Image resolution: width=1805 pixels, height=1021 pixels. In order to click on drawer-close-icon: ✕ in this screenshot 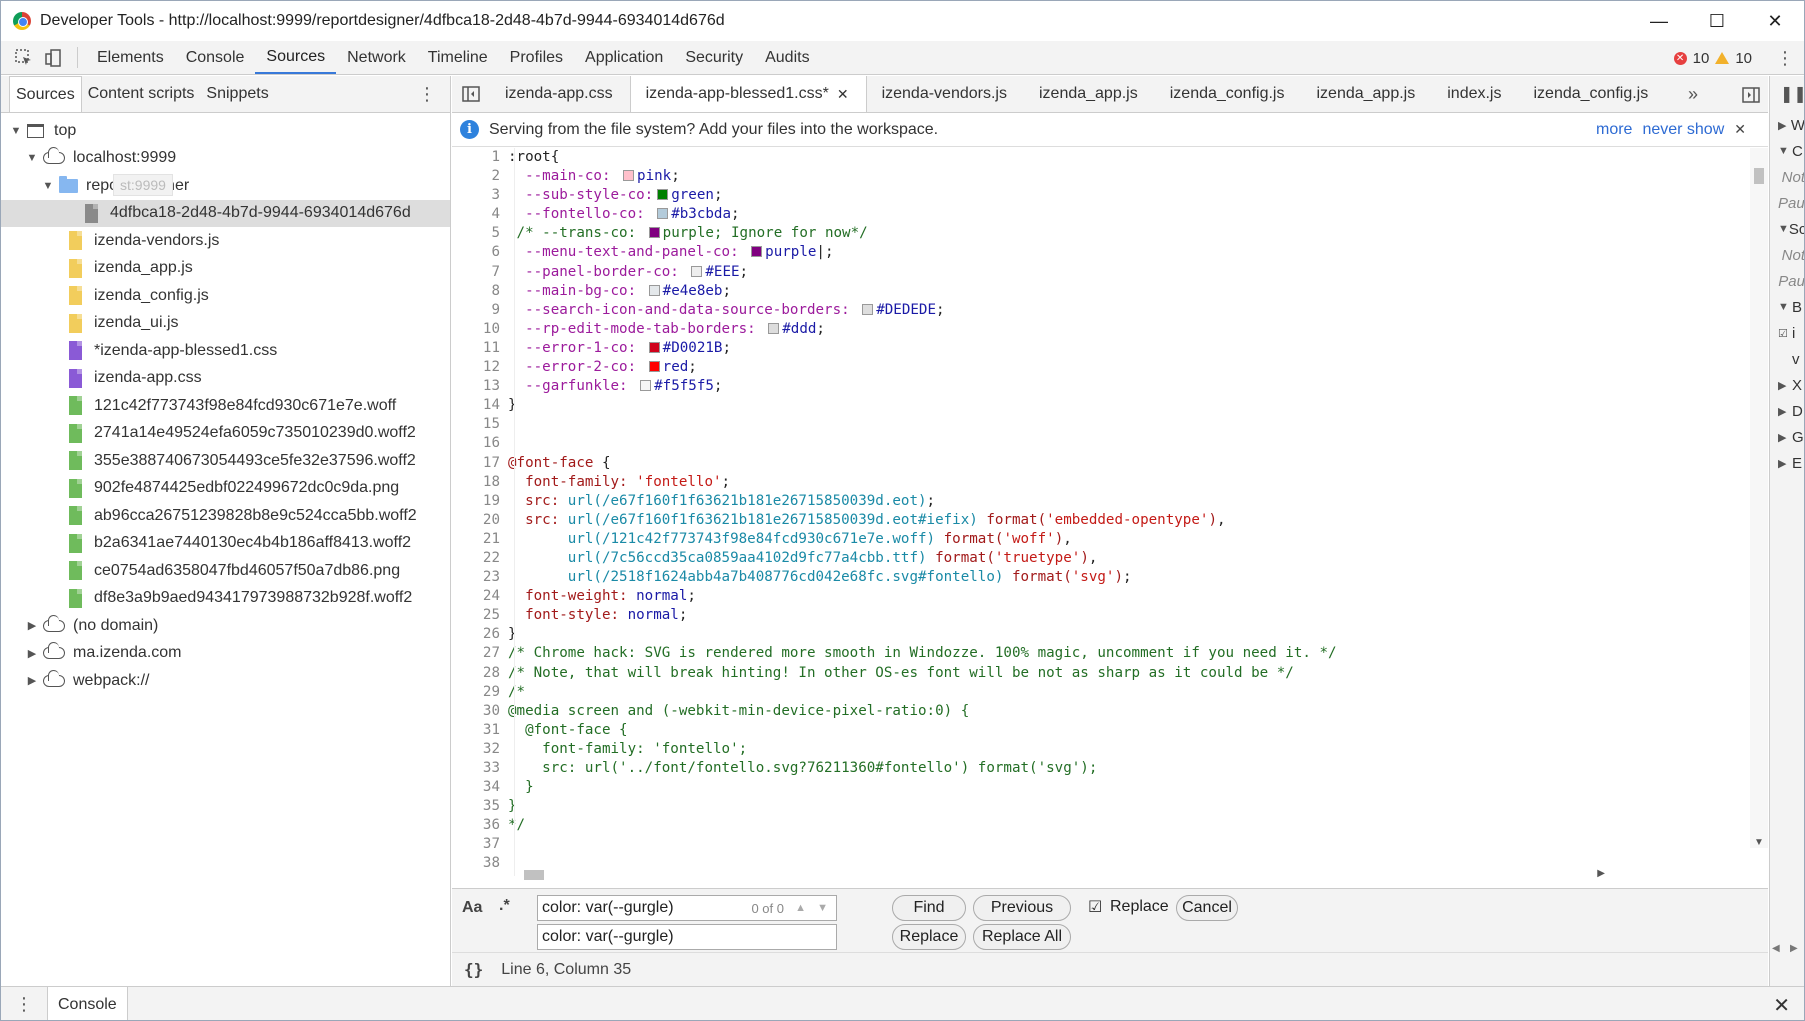, I will do `click(1781, 1003)`.